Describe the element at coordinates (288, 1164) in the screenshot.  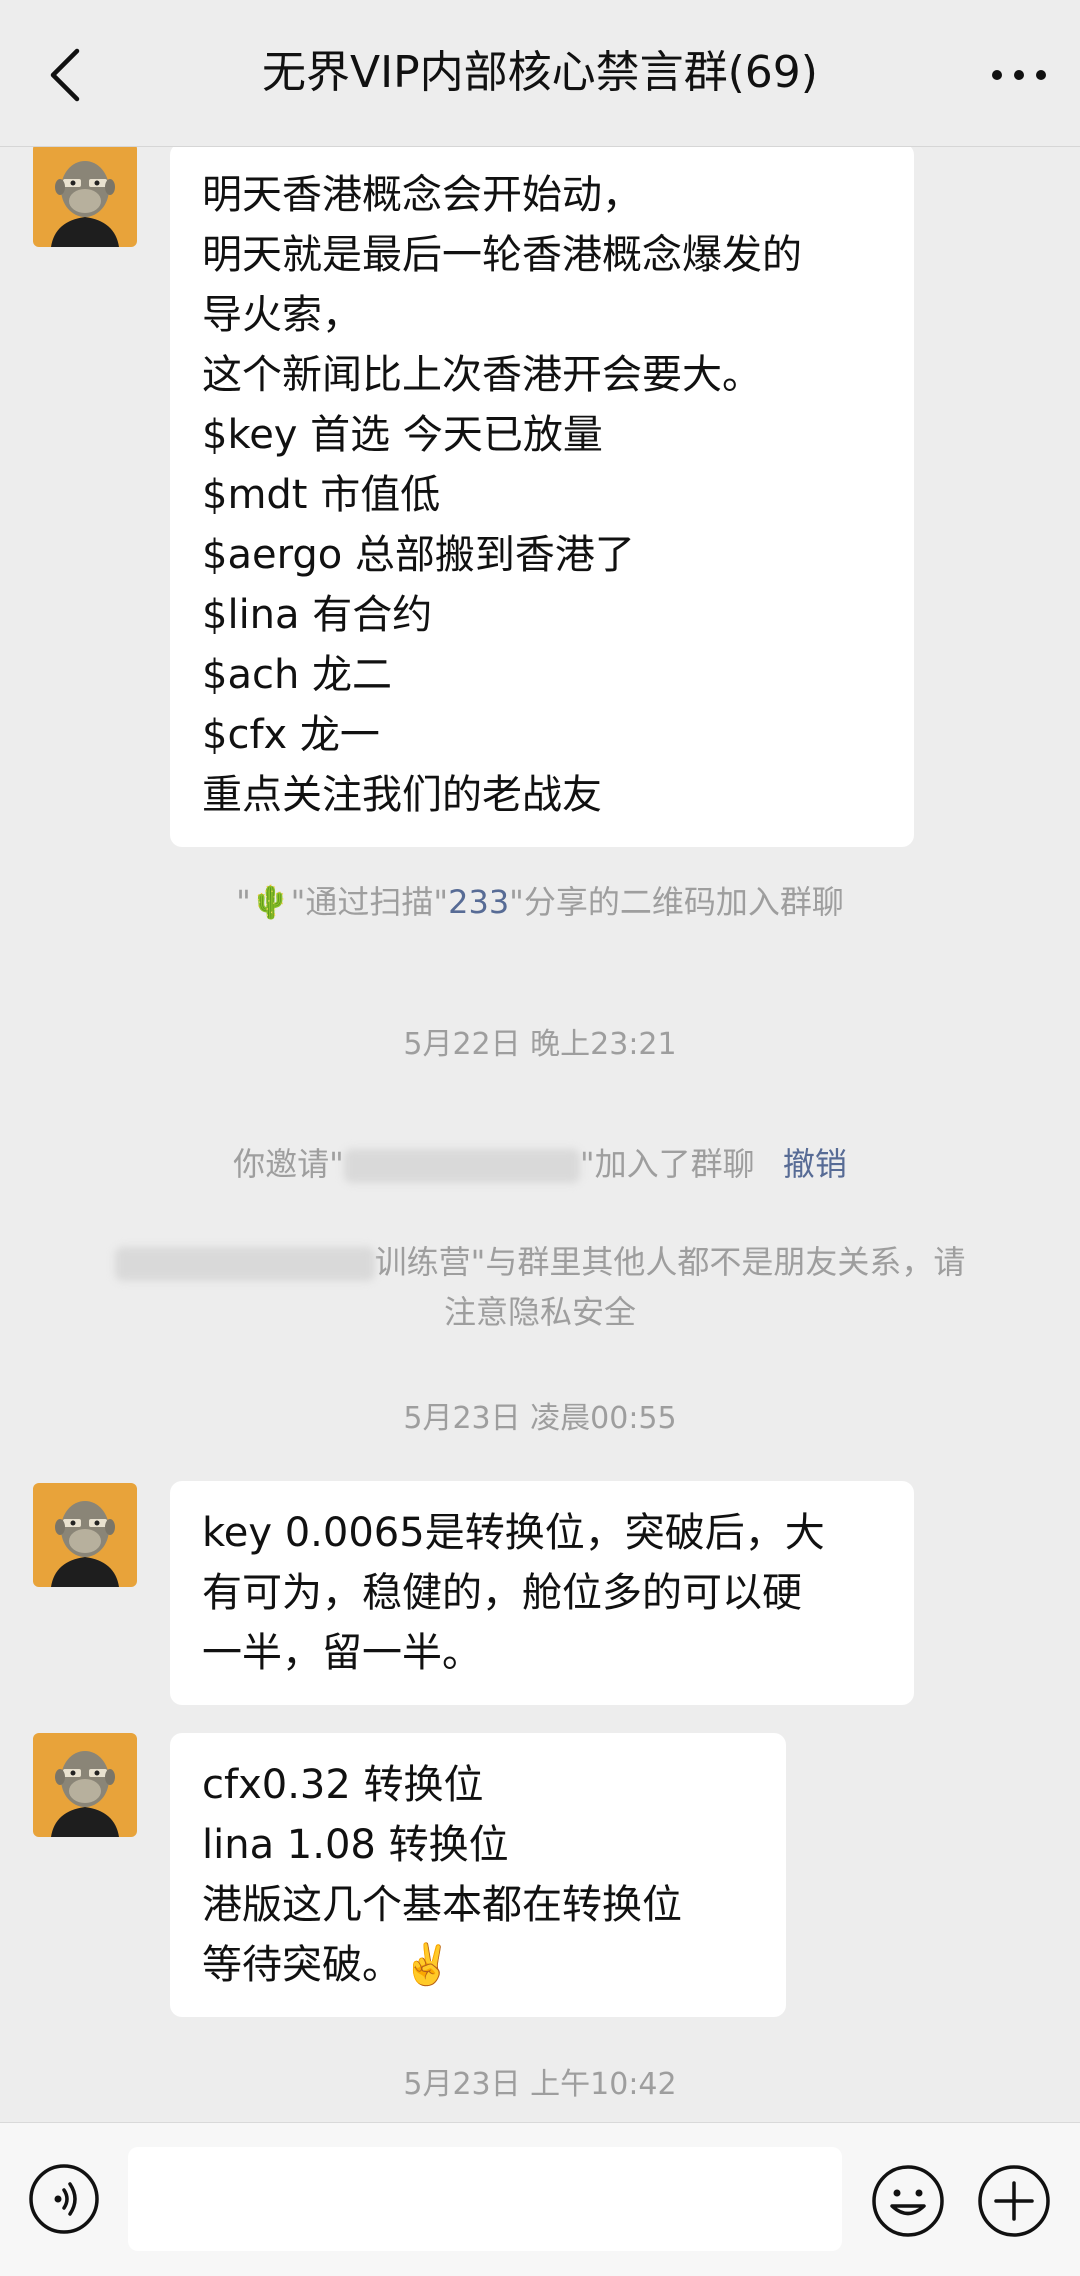
I see `invite-prefix: 你邀请"` at that location.